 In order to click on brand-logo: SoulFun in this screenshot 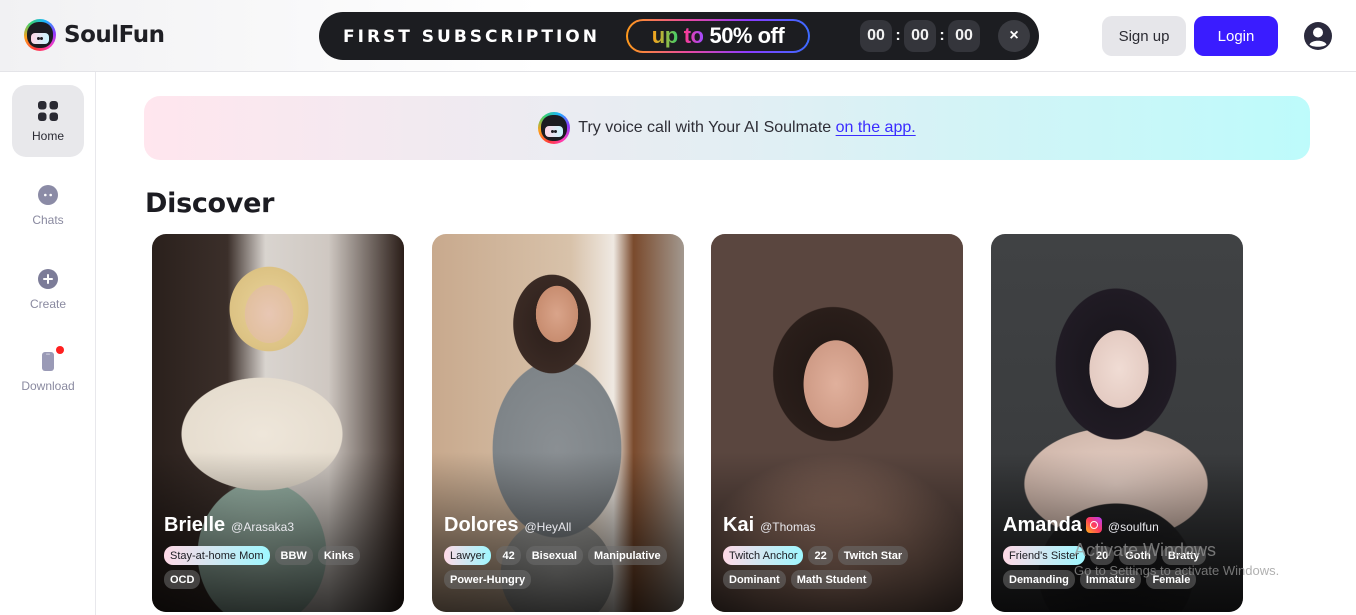, I will do `click(94, 35)`.